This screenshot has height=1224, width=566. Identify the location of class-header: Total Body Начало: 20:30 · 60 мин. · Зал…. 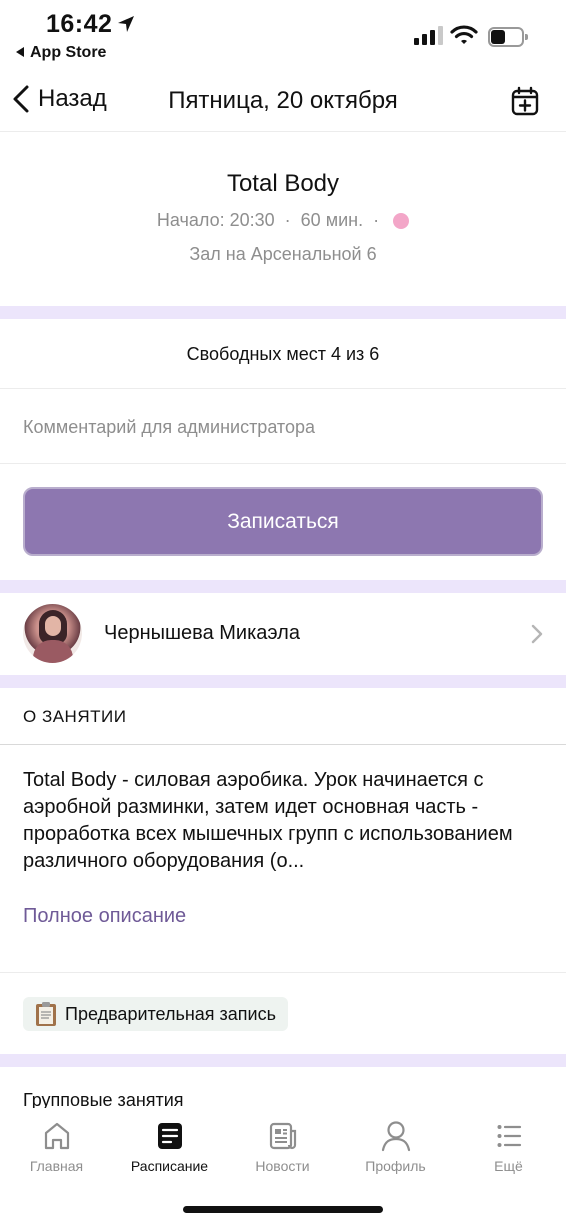
(283, 219).